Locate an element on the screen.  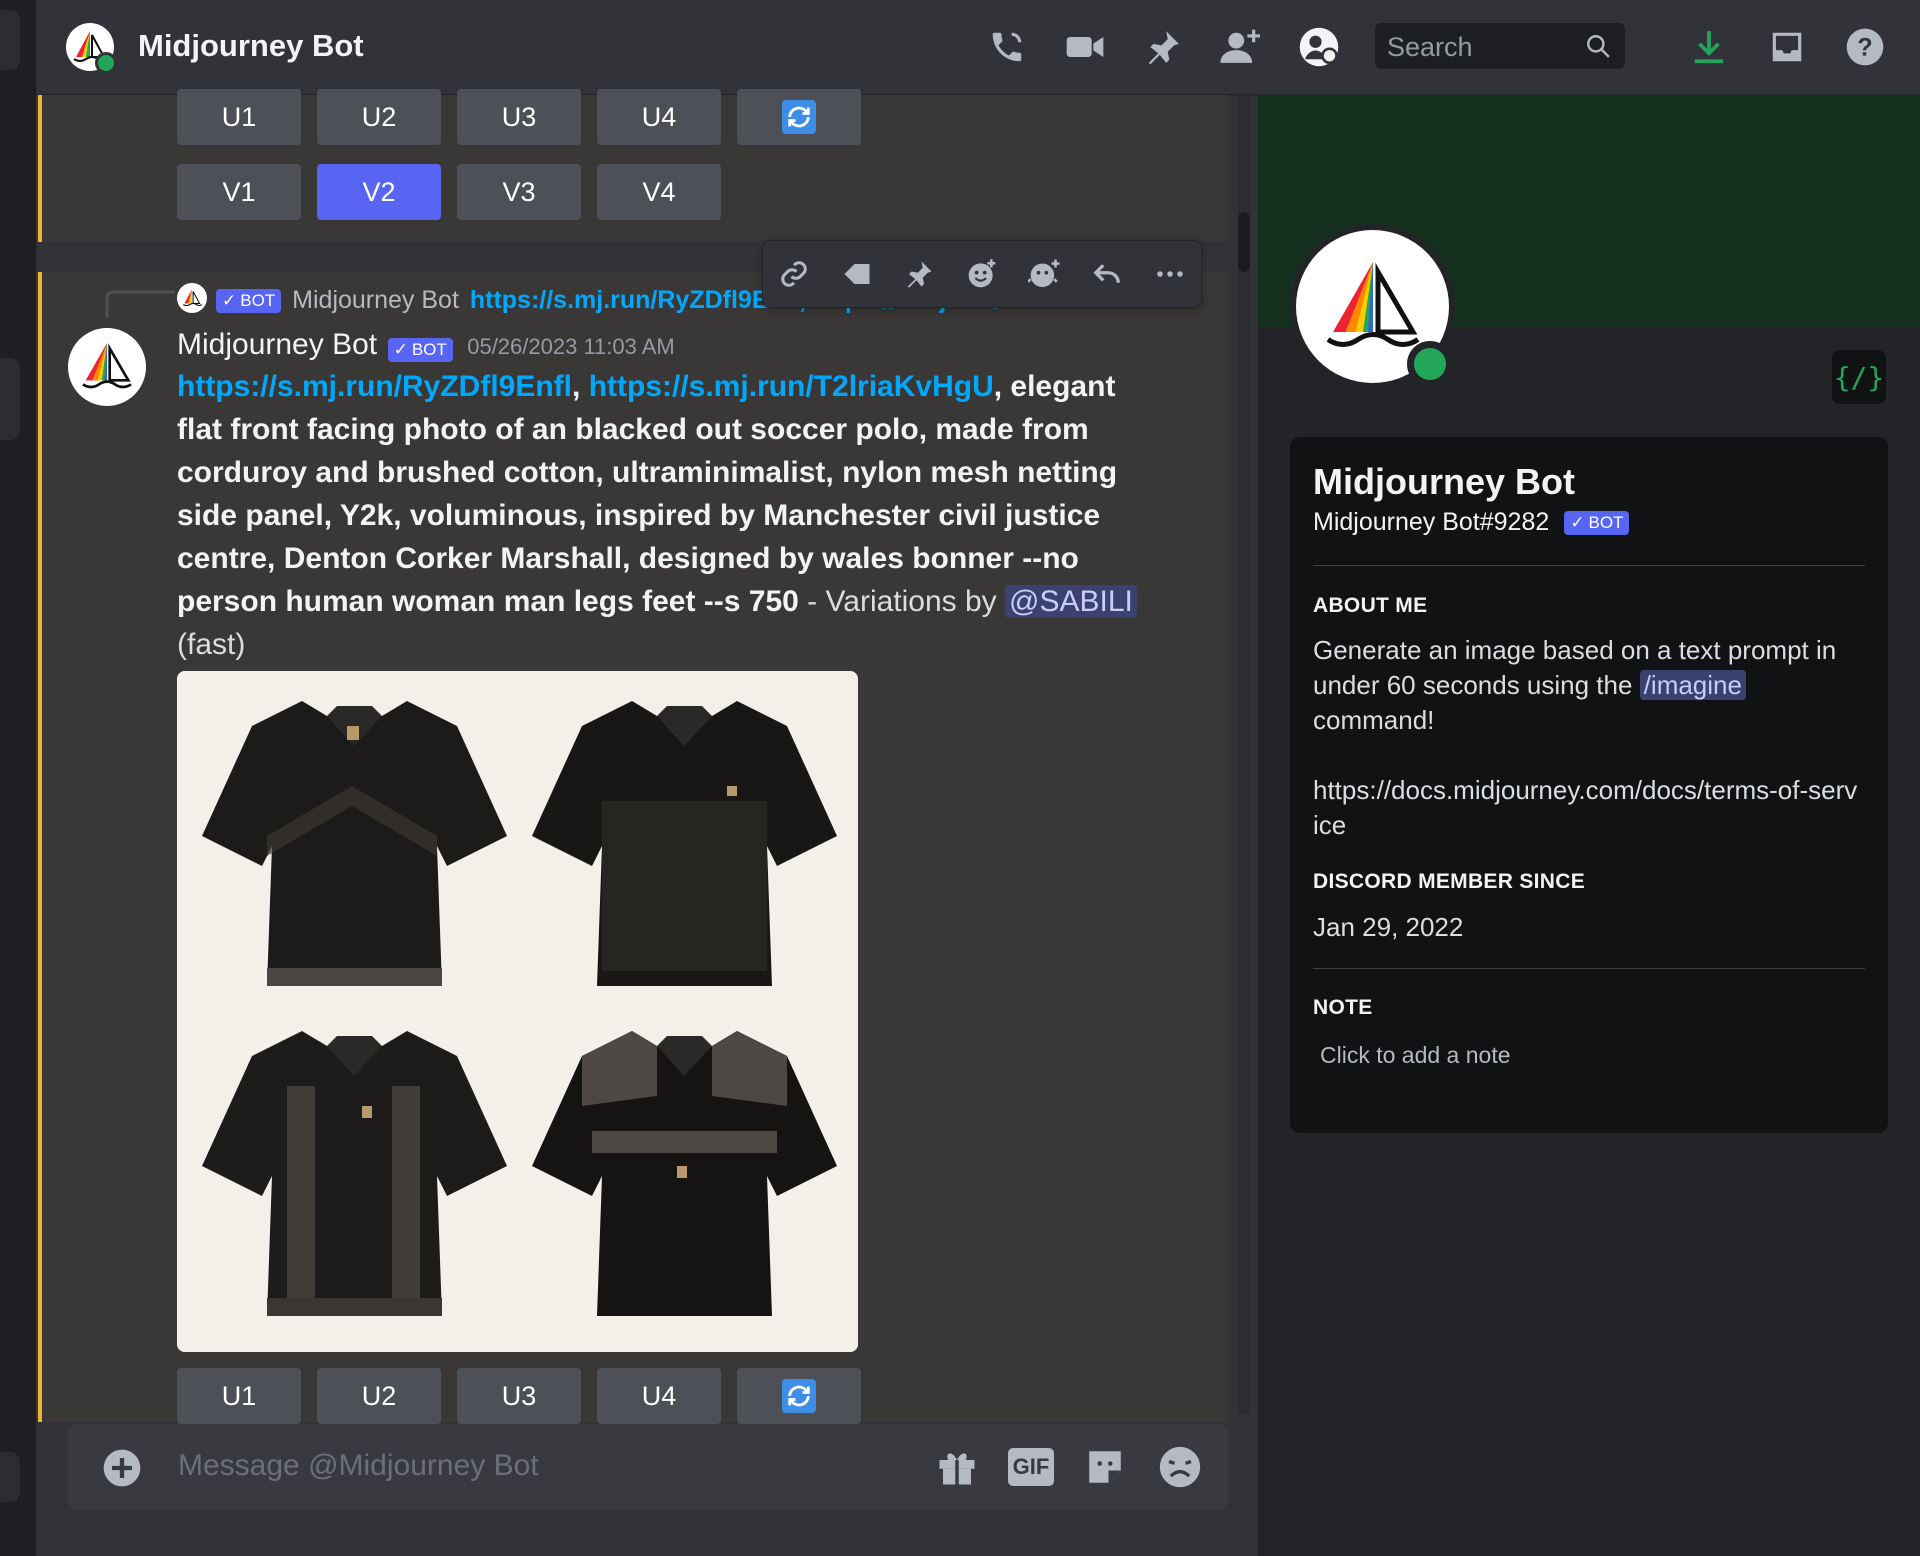
reply-icon is located at coordinates (1107, 274).